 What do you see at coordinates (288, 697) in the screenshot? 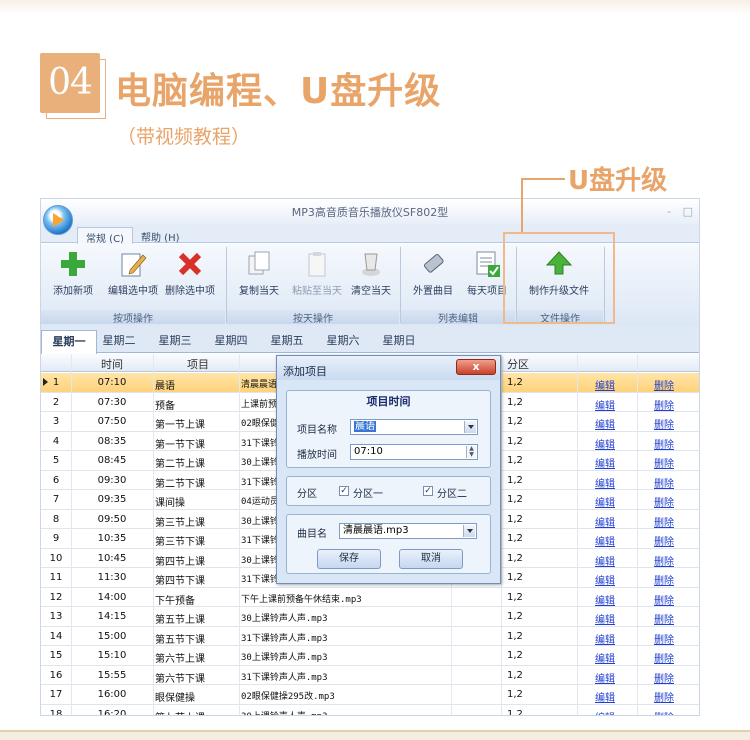
I see `row-file: 02眼保健操295改.mp3` at bounding box center [288, 697].